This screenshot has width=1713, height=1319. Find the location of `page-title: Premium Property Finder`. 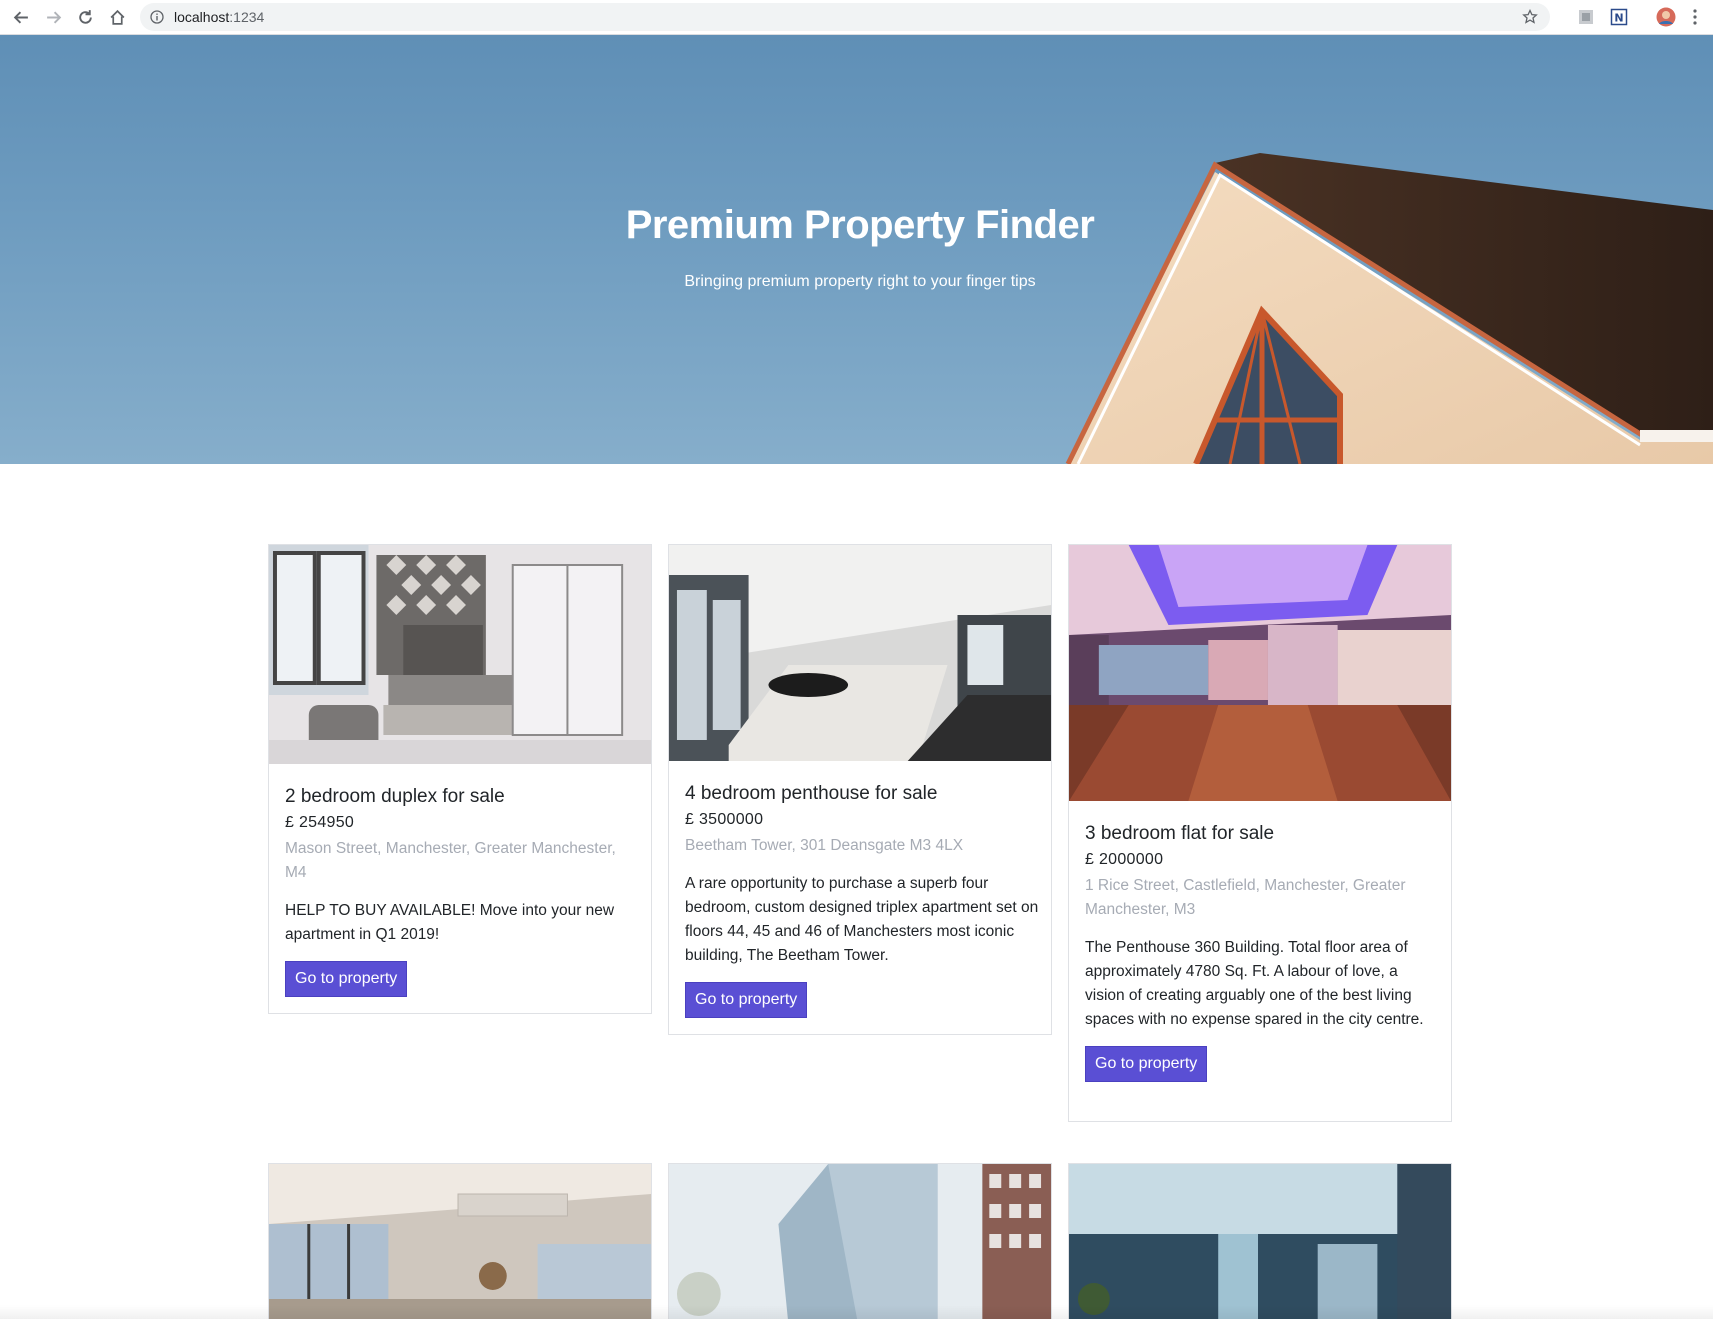

page-title: Premium Property Finder is located at coordinates (860, 225).